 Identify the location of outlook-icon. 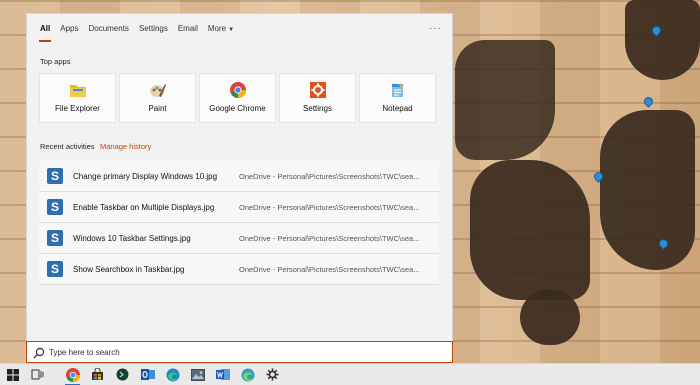
(147, 374).